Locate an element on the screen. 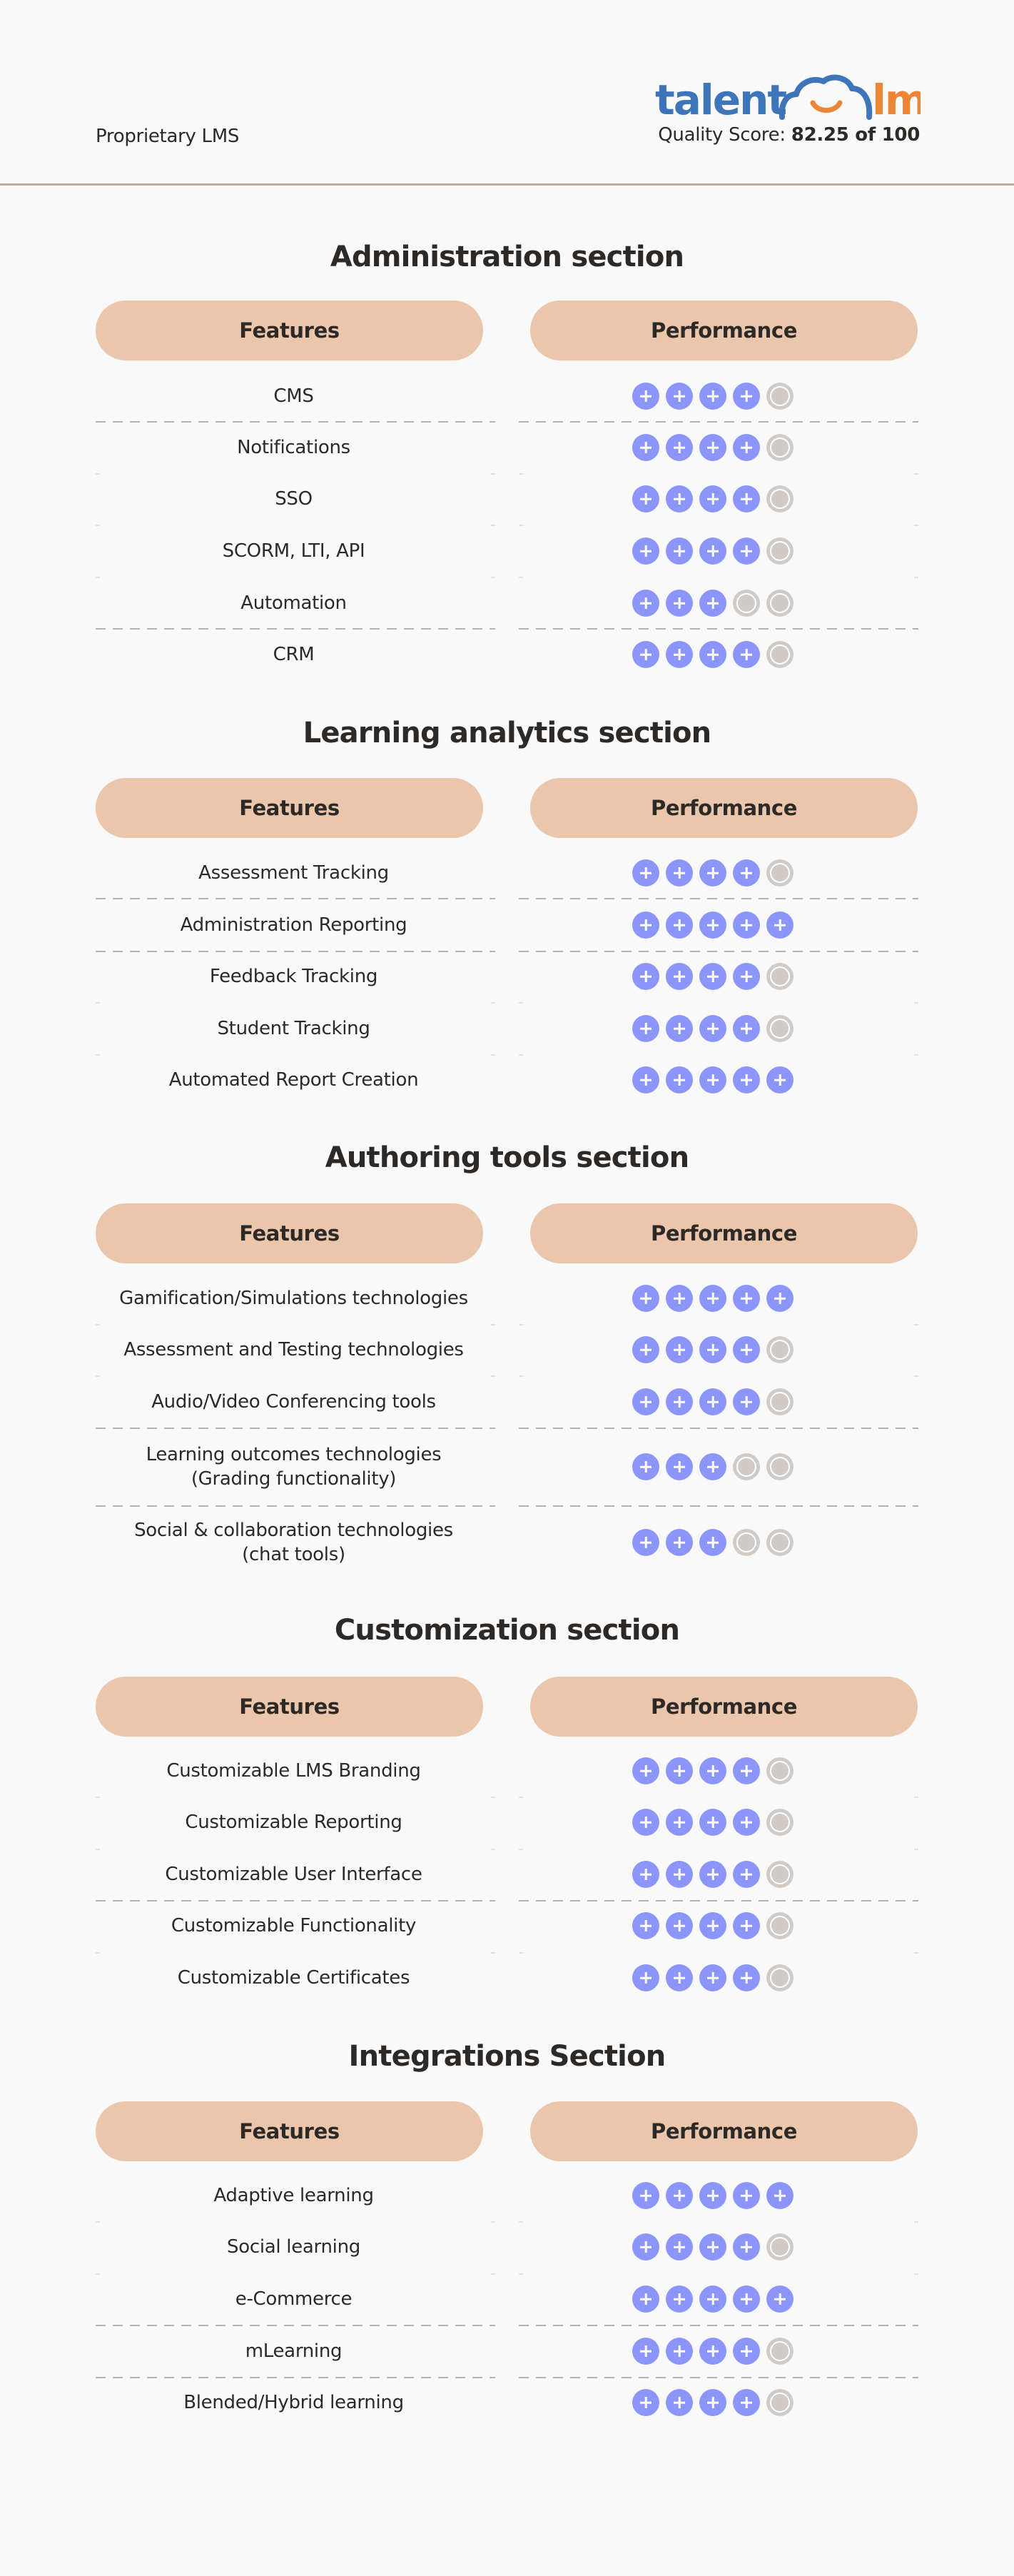 The image size is (1014, 2576). smiling-cloud-icon is located at coordinates (826, 97).